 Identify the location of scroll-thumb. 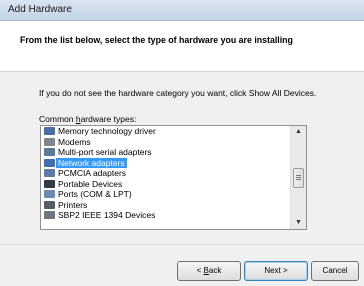
(298, 178).